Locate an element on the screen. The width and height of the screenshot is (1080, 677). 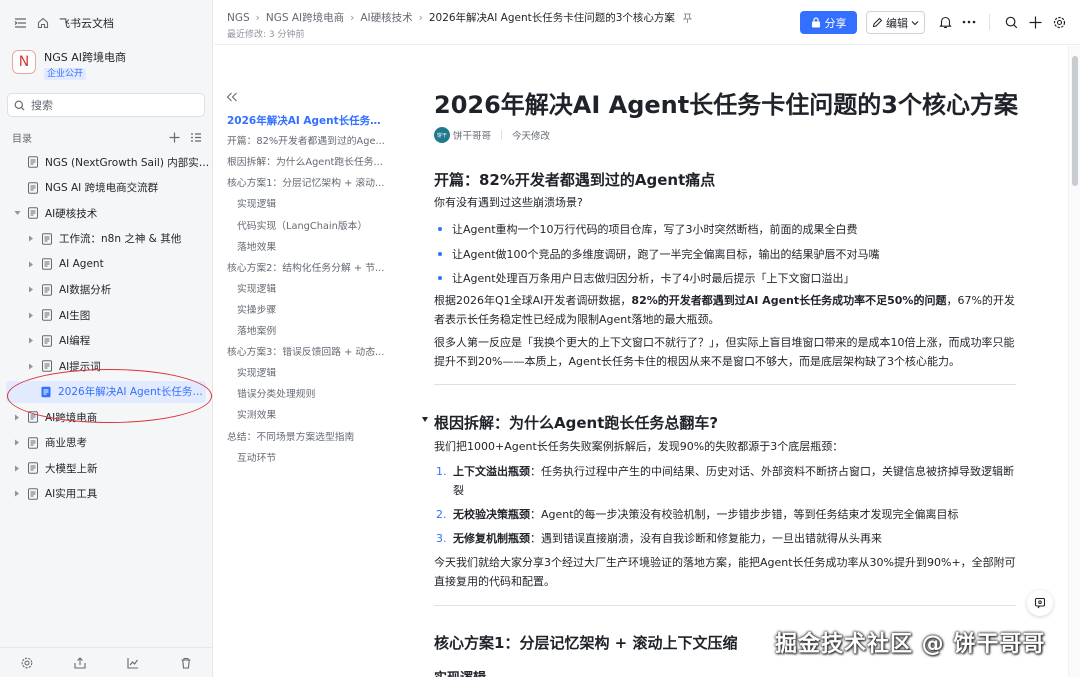
sidebar-item: 工作流：n8n 之神 & 其他 is located at coordinates (106, 239).